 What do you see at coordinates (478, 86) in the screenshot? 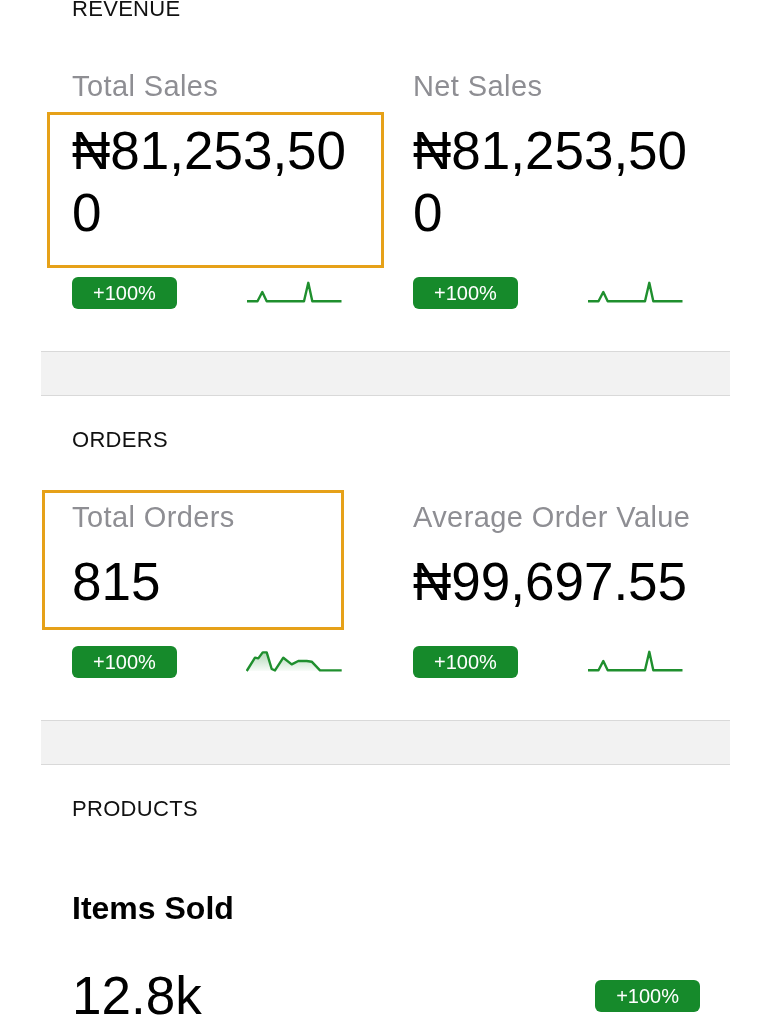
I see `metric-label: Net Sales` at bounding box center [478, 86].